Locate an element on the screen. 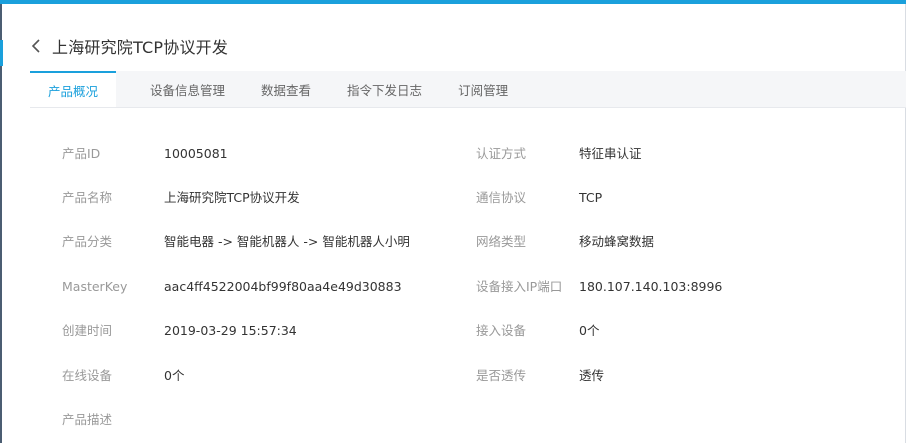 The width and height of the screenshot is (906, 443). label-connected-devices: 接入设备 is located at coordinates (501, 330).